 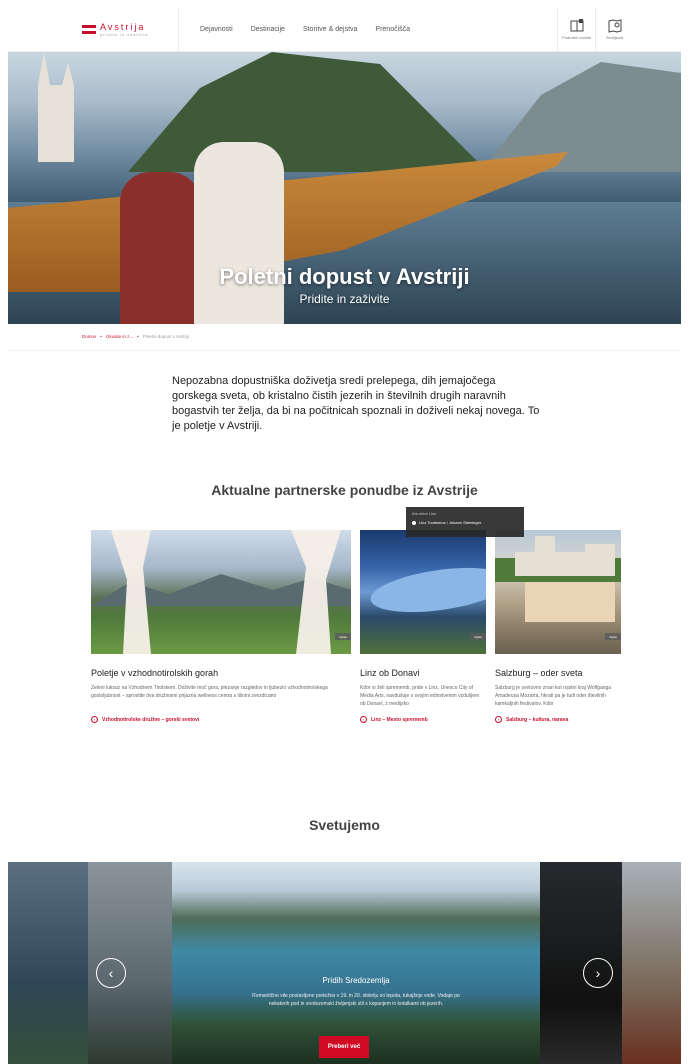 What do you see at coordinates (450, 522) in the screenshot?
I see `tooltip-credit: Linz Tourismus / Johann Steininger` at bounding box center [450, 522].